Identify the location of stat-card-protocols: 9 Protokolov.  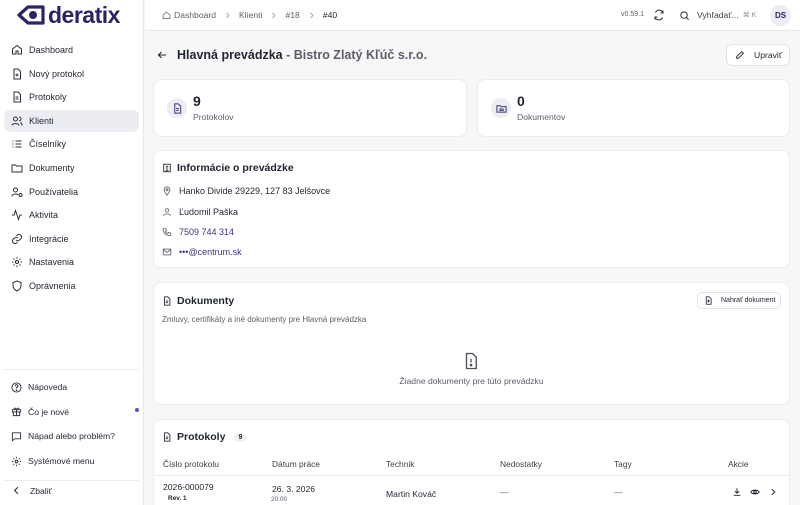
(310, 108).